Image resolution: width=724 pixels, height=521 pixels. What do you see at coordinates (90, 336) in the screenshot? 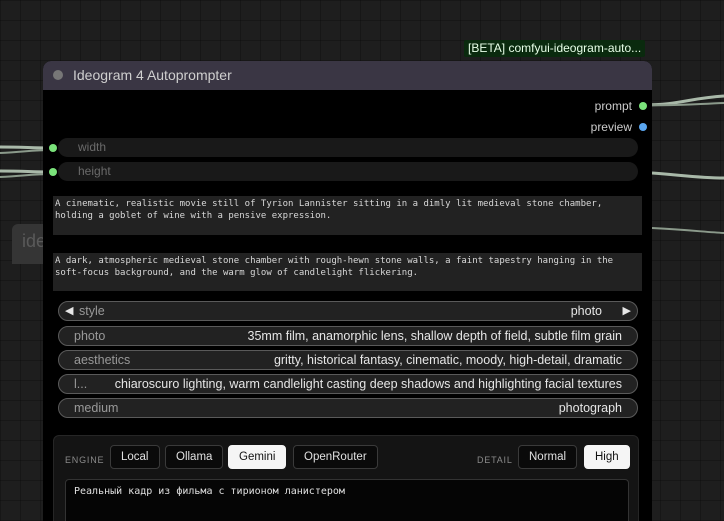
I see `photo-label: photo` at bounding box center [90, 336].